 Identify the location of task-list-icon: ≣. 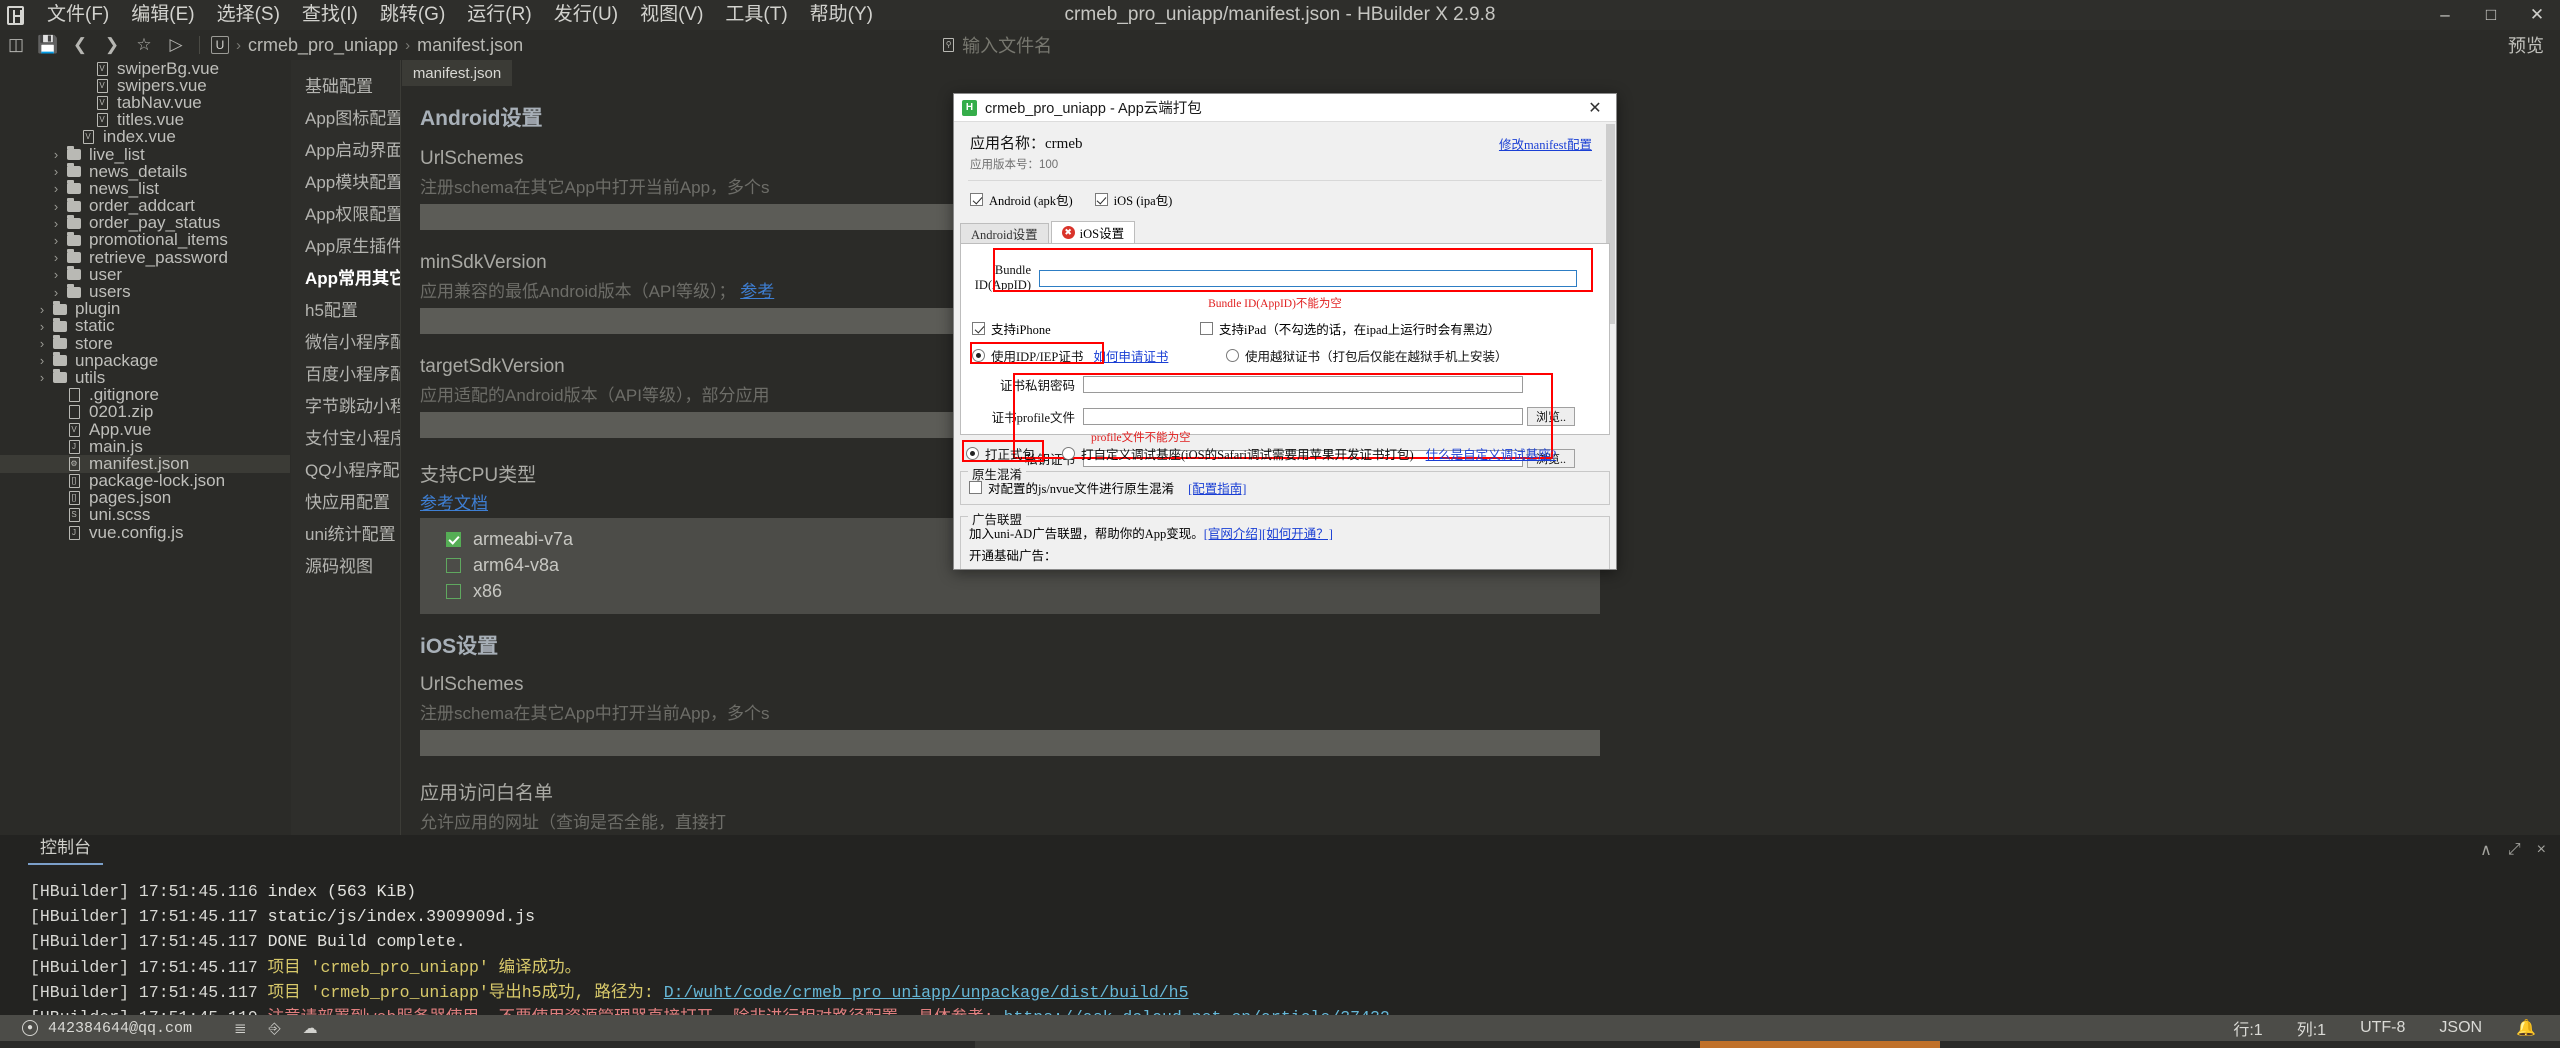
(240, 1028).